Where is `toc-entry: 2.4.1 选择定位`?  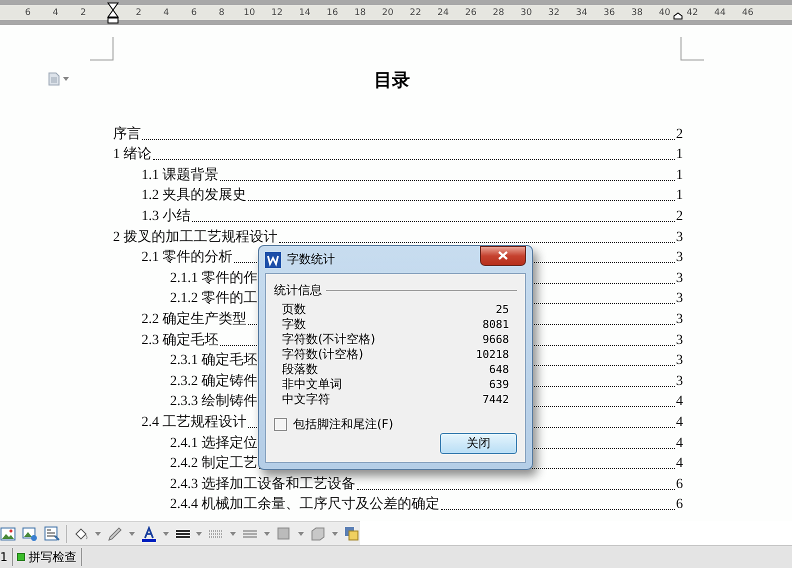
toc-entry: 2.4.1 选择定位 is located at coordinates (214, 443).